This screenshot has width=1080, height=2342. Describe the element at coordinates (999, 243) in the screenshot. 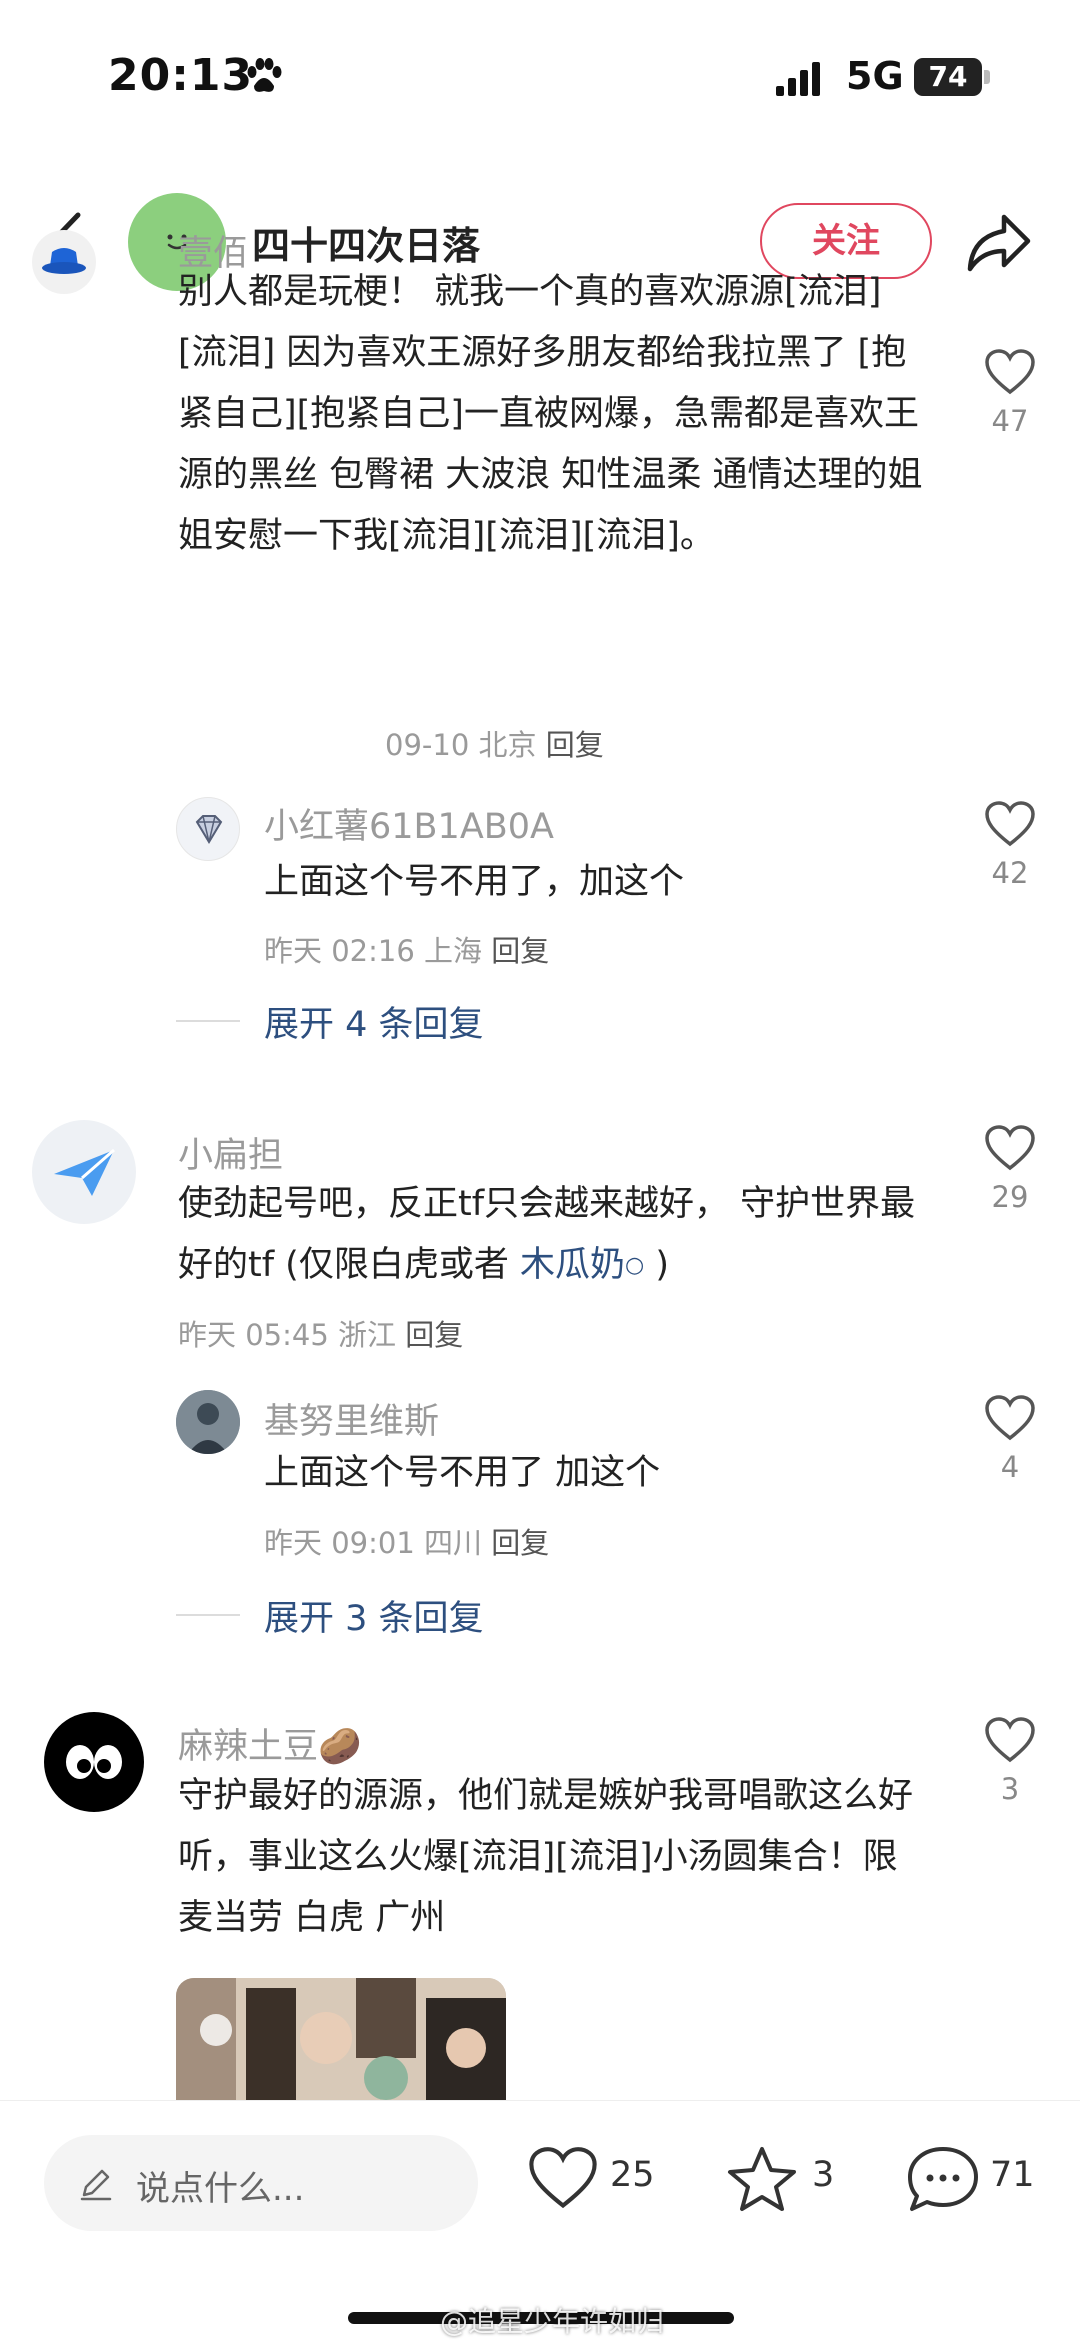

I see `share-icon` at that location.